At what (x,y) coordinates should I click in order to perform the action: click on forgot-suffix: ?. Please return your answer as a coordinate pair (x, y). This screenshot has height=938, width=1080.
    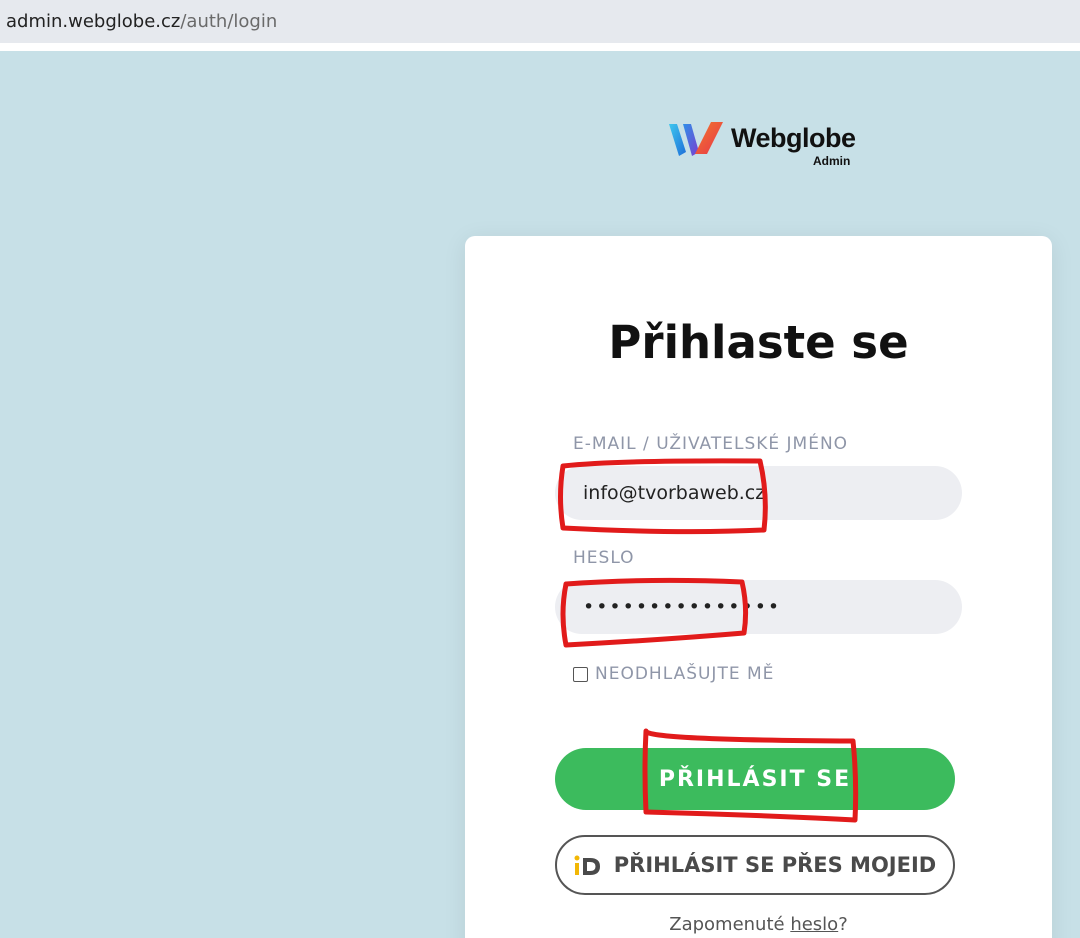
    Looking at the image, I should click on (843, 924).